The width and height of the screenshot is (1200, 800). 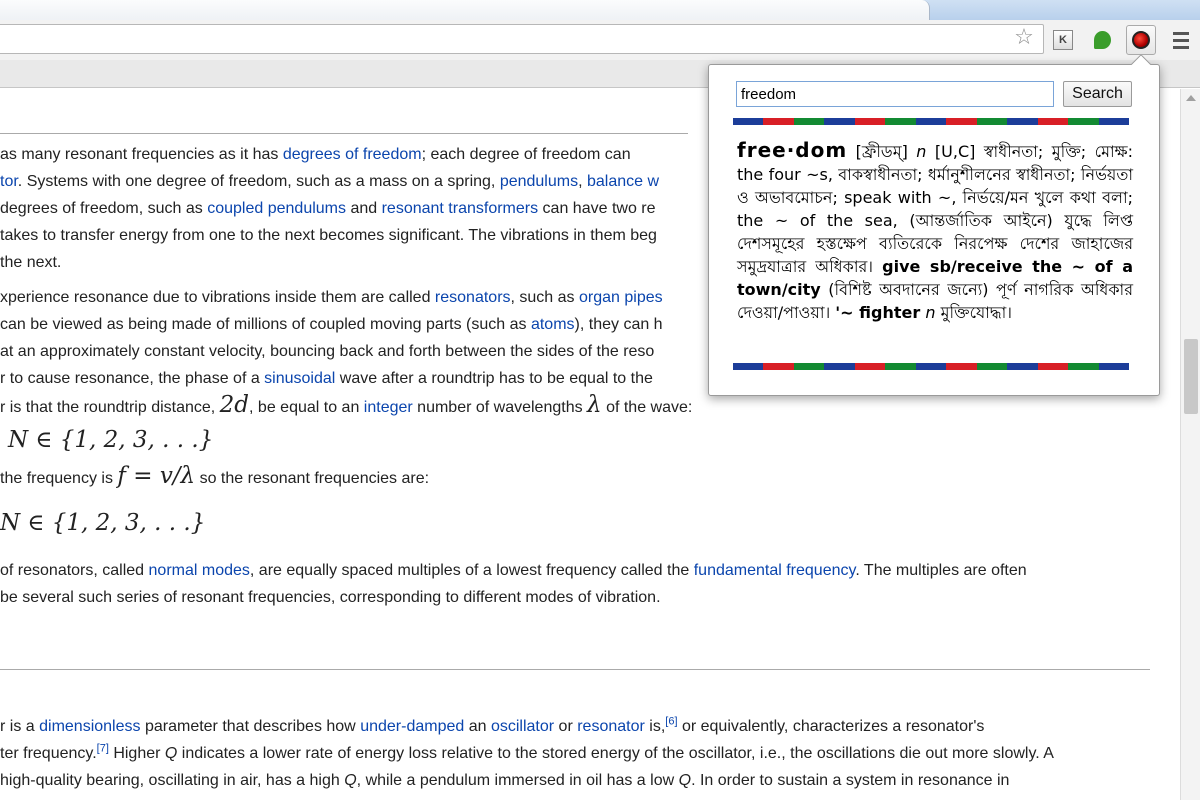 What do you see at coordinates (553, 324) in the screenshot?
I see `article-link: atoms` at bounding box center [553, 324].